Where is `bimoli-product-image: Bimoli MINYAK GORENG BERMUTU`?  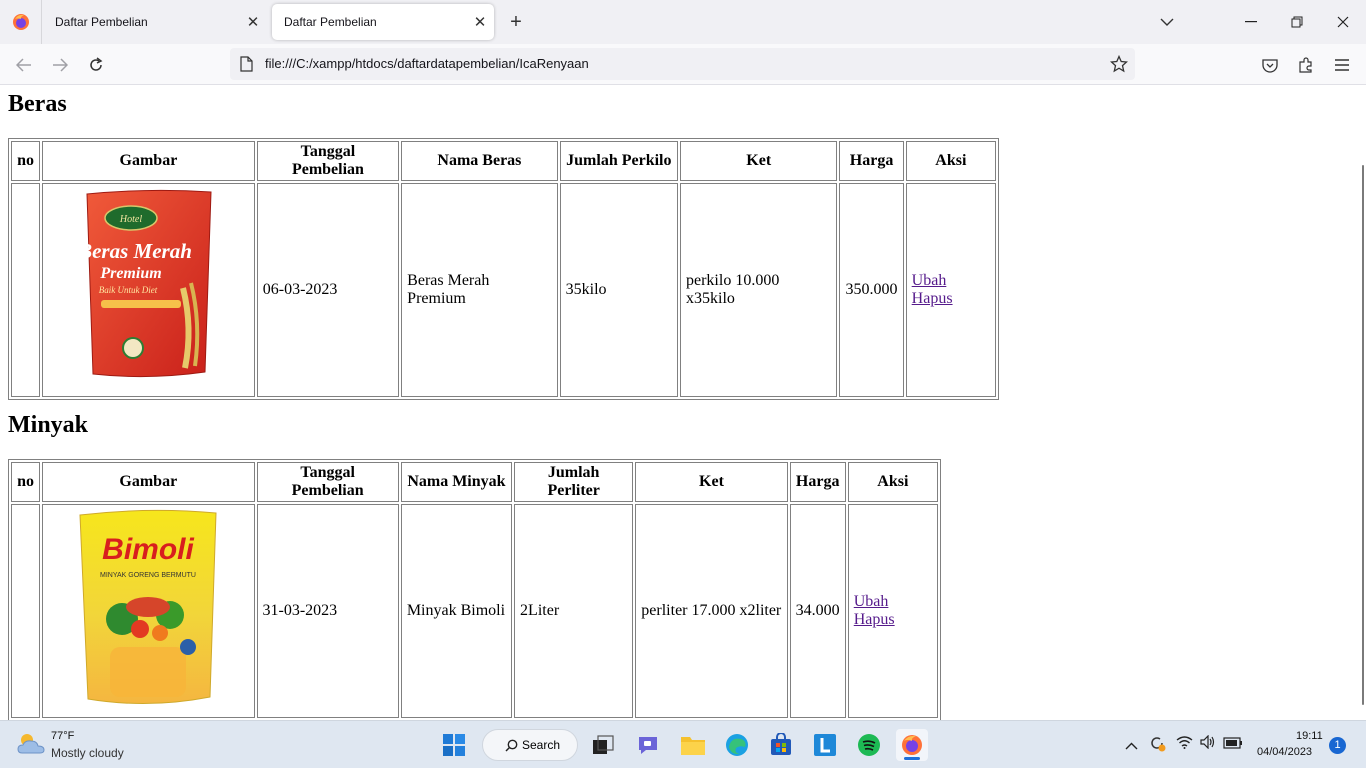
bimoli-product-image: Bimoli MINYAK GORENG BERMUTU is located at coordinates (148, 606).